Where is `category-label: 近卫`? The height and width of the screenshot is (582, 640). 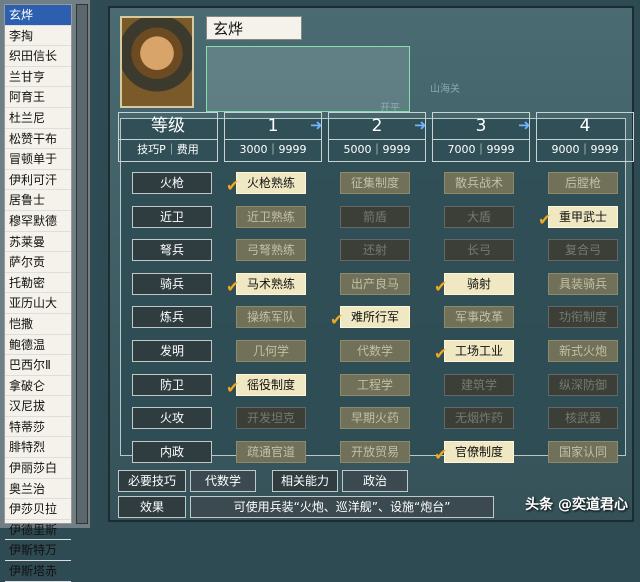
category-label: 近卫 is located at coordinates (172, 216).